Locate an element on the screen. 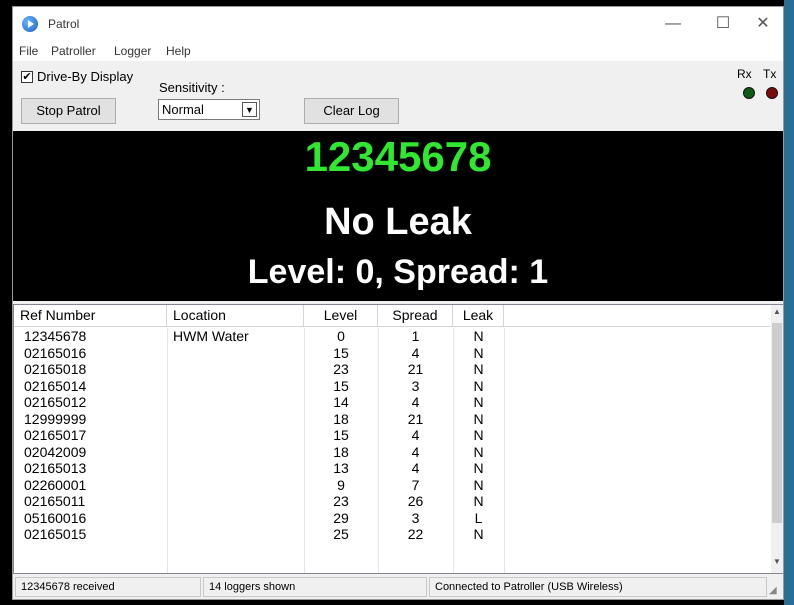 The width and height of the screenshot is (794, 605). patrol-app-icon is located at coordinates (30, 24).